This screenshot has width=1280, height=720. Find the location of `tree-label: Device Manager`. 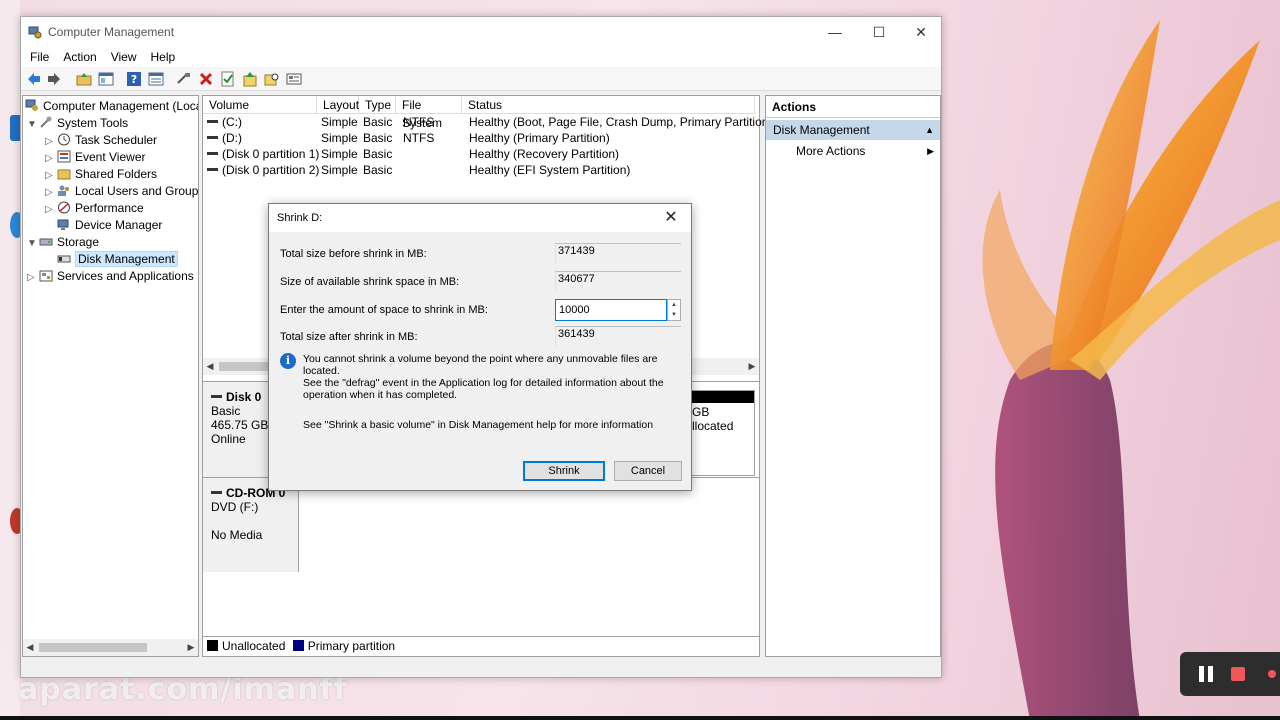

tree-label: Device Manager is located at coordinates (119, 225).